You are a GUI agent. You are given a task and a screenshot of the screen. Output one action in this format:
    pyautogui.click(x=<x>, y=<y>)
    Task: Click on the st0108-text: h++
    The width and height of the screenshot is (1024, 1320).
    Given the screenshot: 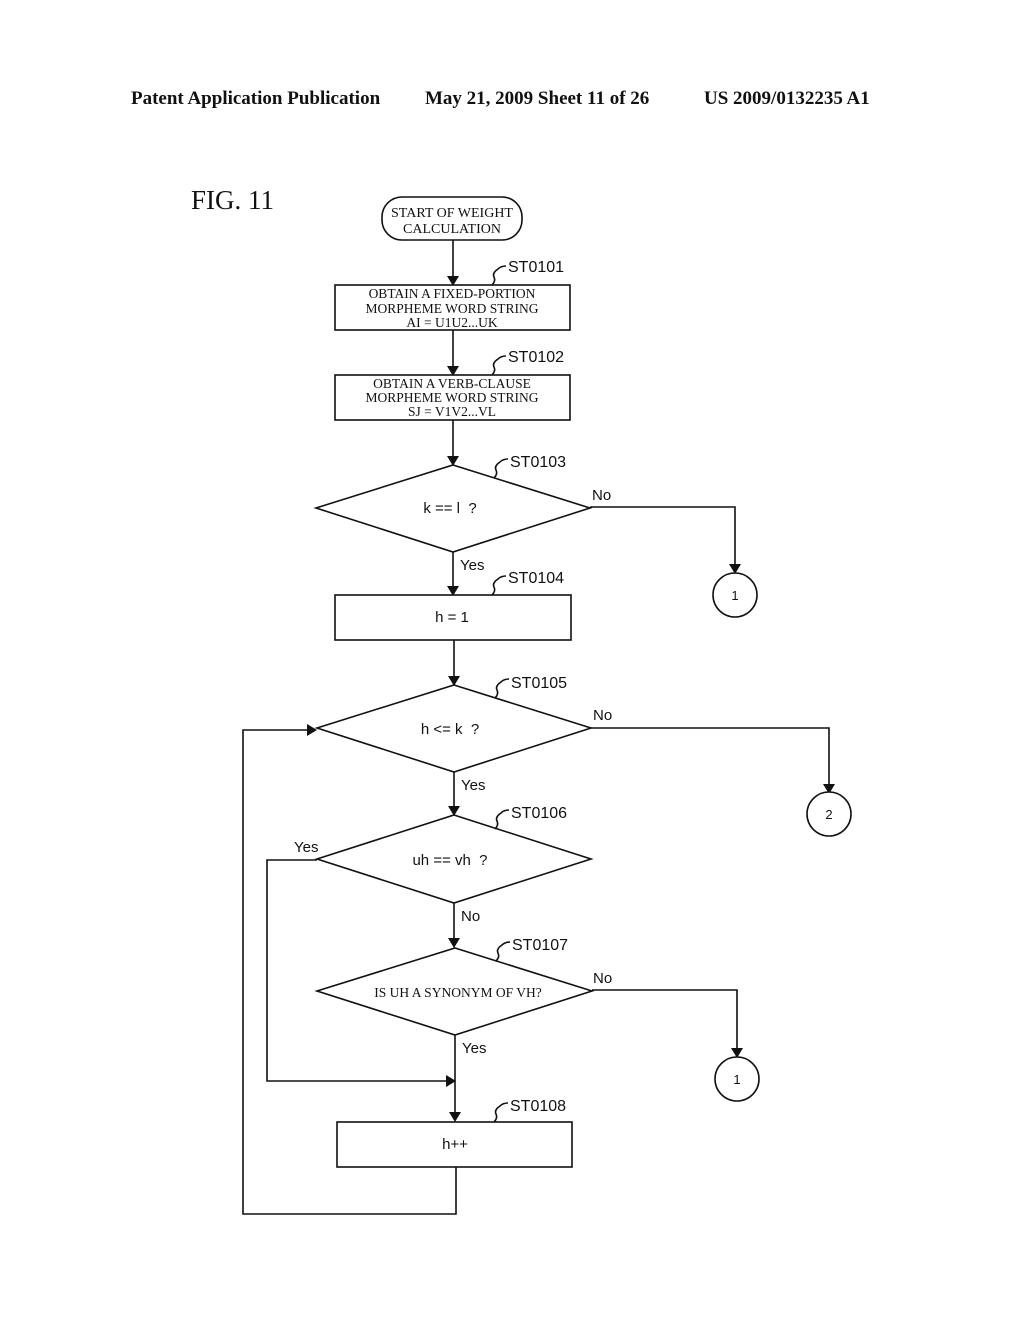 What is the action you would take?
    pyautogui.click(x=455, y=1144)
    